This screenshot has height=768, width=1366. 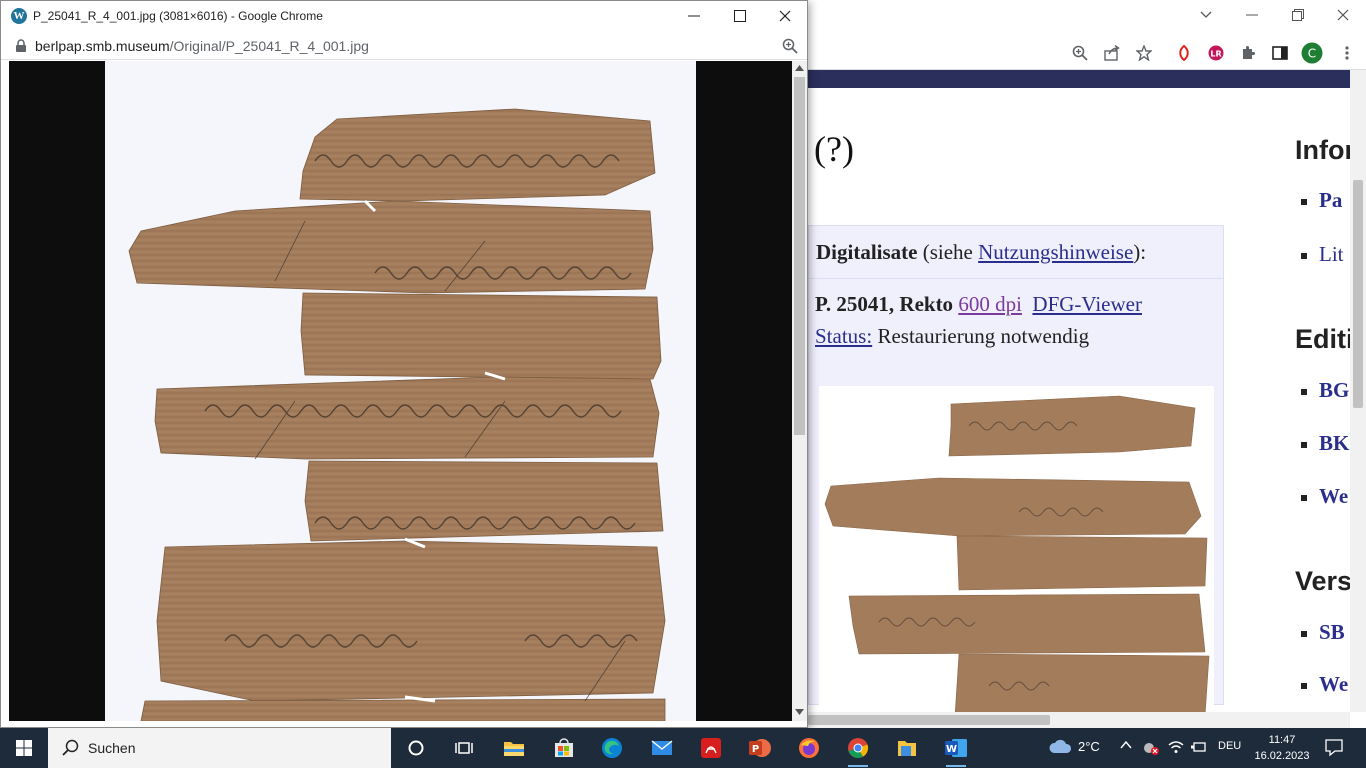 I want to click on firefox-icon, so click(x=809, y=748).